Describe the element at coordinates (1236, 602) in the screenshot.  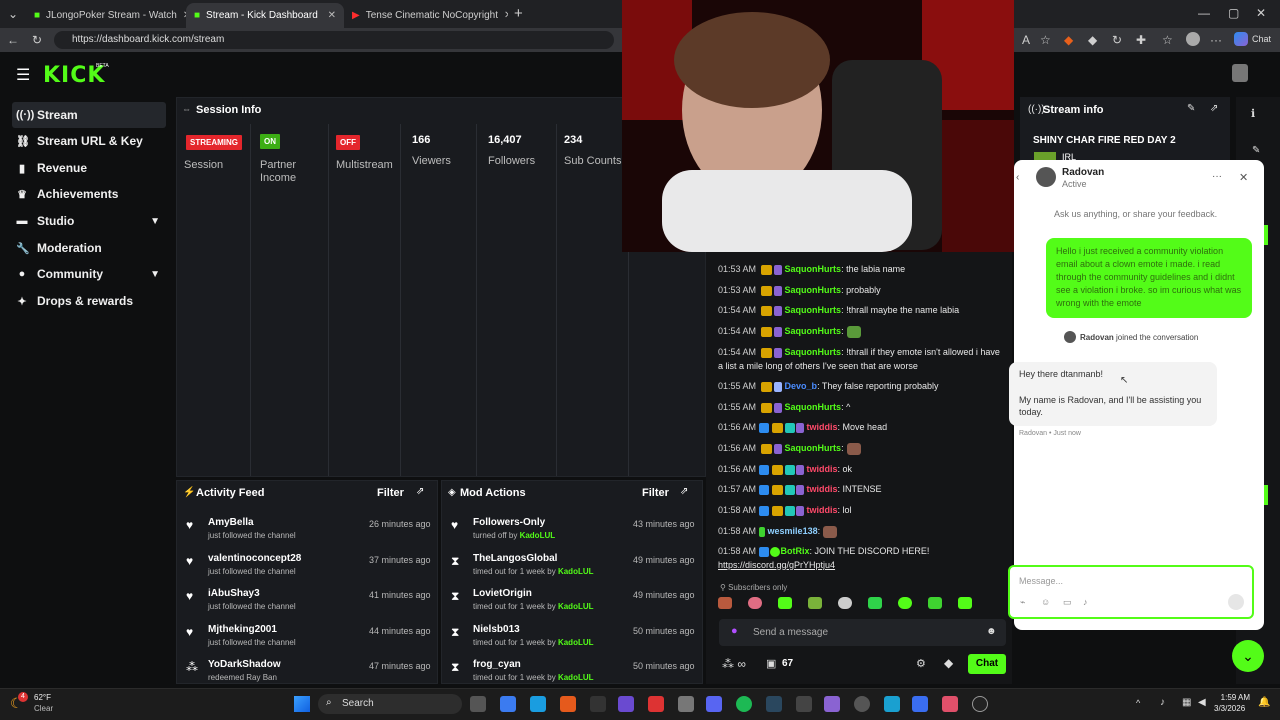
I see `send-message-button` at that location.